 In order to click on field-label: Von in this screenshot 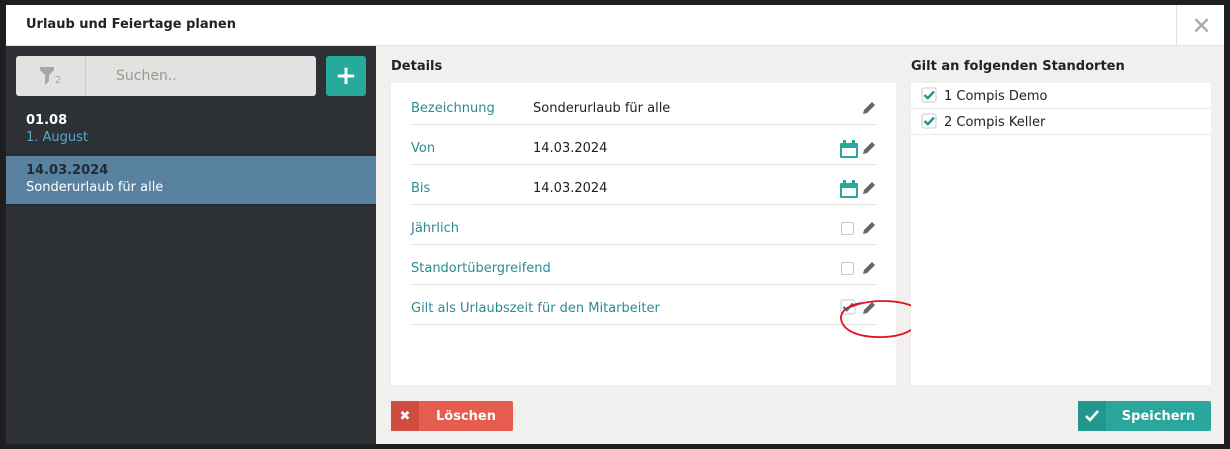, I will do `click(423, 148)`.